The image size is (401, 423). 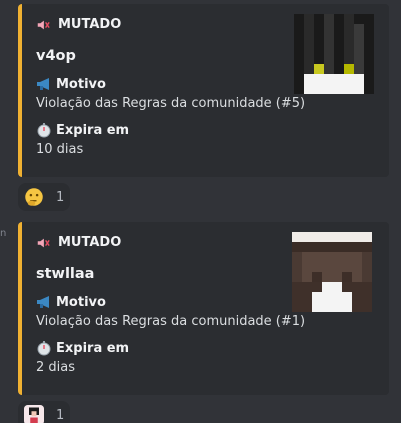 What do you see at coordinates (34, 414) in the screenshot?
I see `custom-avatar-emoji-icon` at bounding box center [34, 414].